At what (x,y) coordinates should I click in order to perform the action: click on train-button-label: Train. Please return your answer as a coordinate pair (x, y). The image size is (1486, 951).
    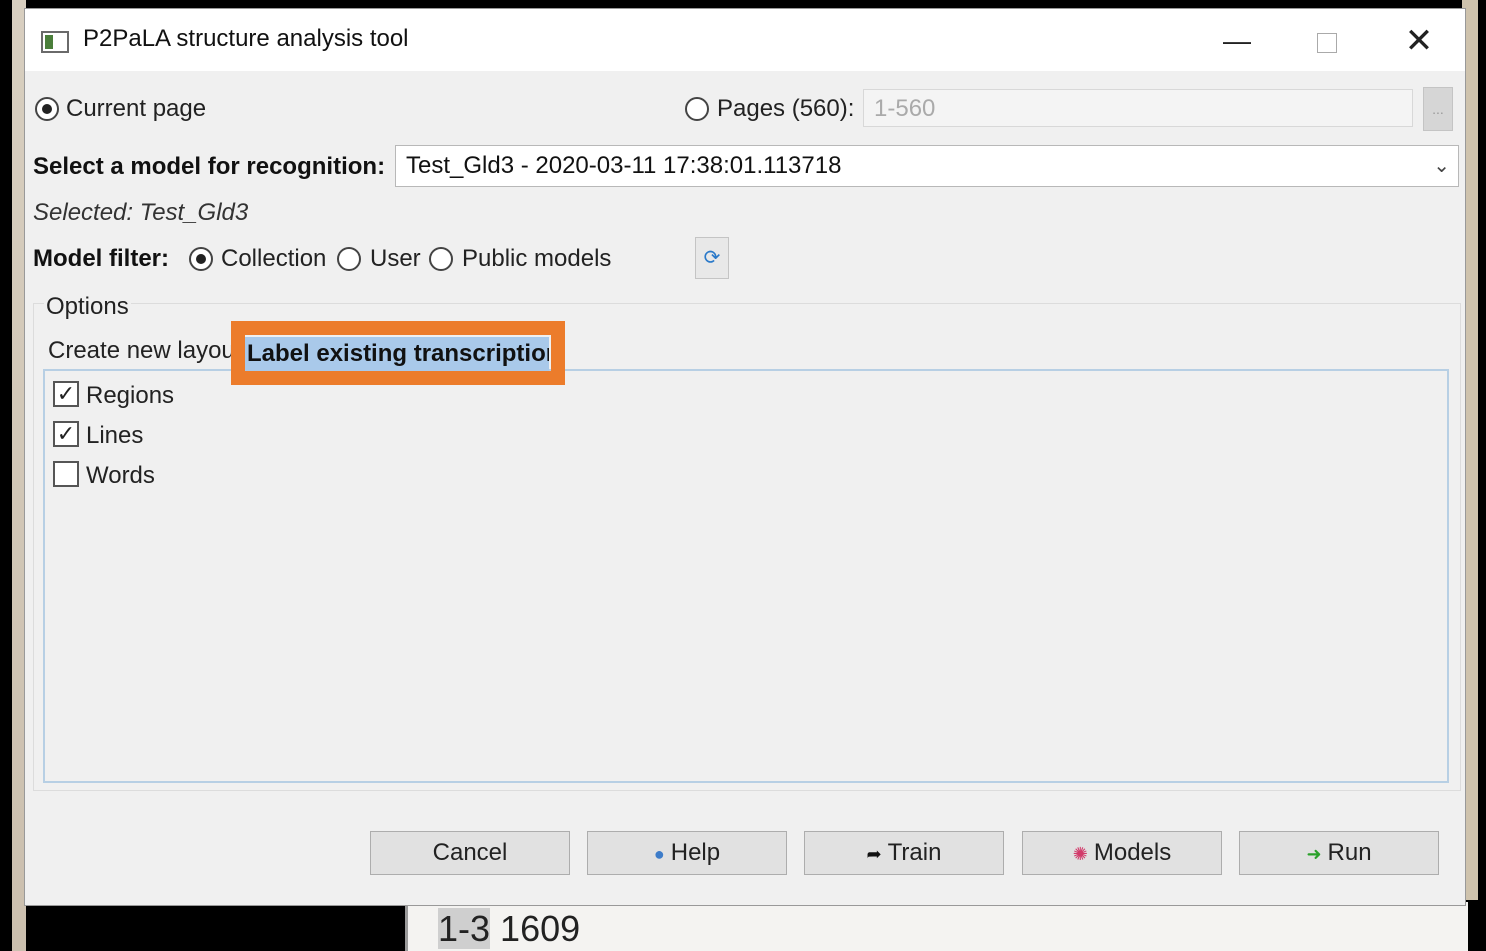
    Looking at the image, I should click on (914, 852).